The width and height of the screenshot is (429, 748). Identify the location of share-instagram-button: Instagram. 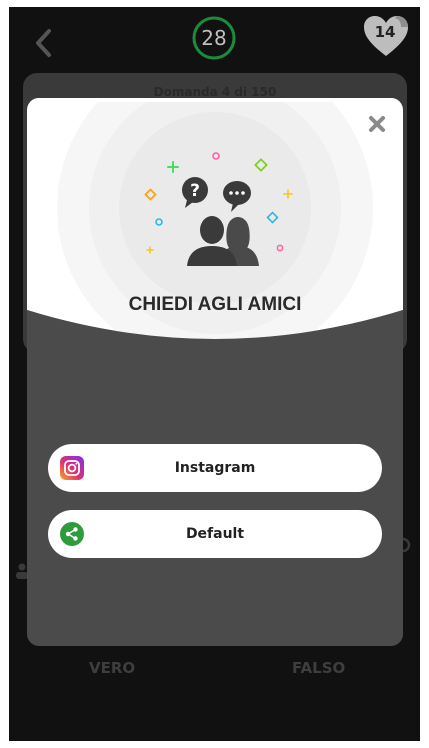
(215, 468).